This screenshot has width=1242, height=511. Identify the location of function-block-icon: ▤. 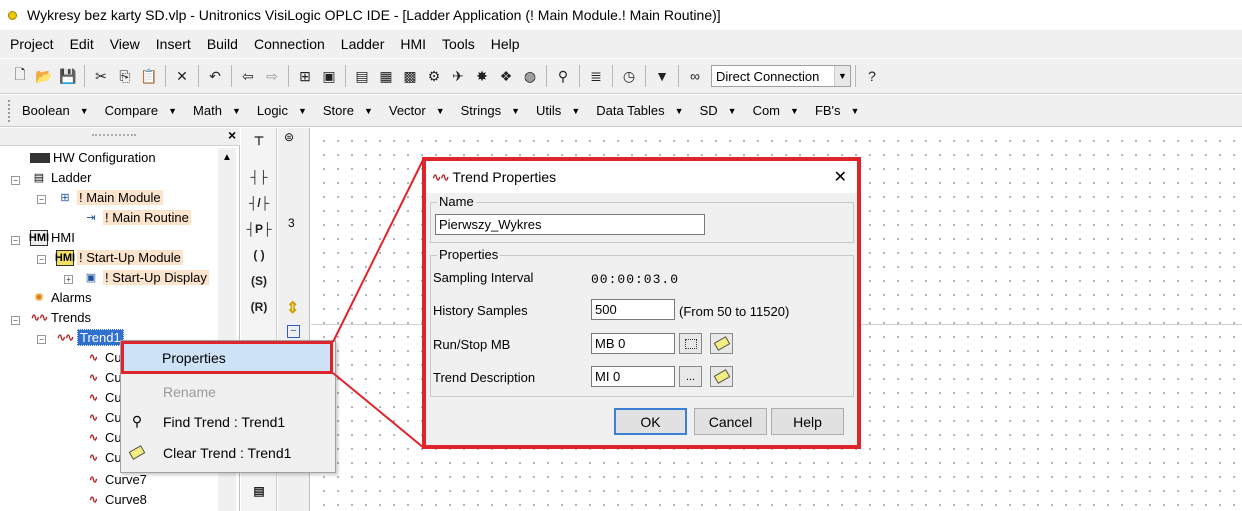
(259, 491).